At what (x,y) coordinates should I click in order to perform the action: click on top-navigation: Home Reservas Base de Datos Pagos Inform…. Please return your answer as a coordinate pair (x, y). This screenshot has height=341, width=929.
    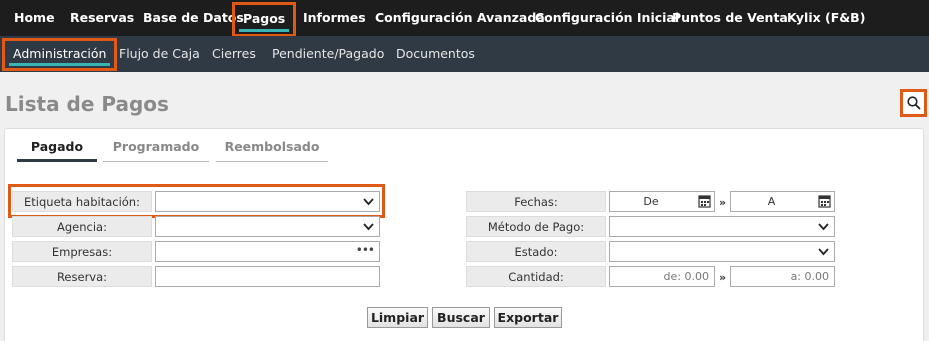
    Looking at the image, I should click on (464, 18).